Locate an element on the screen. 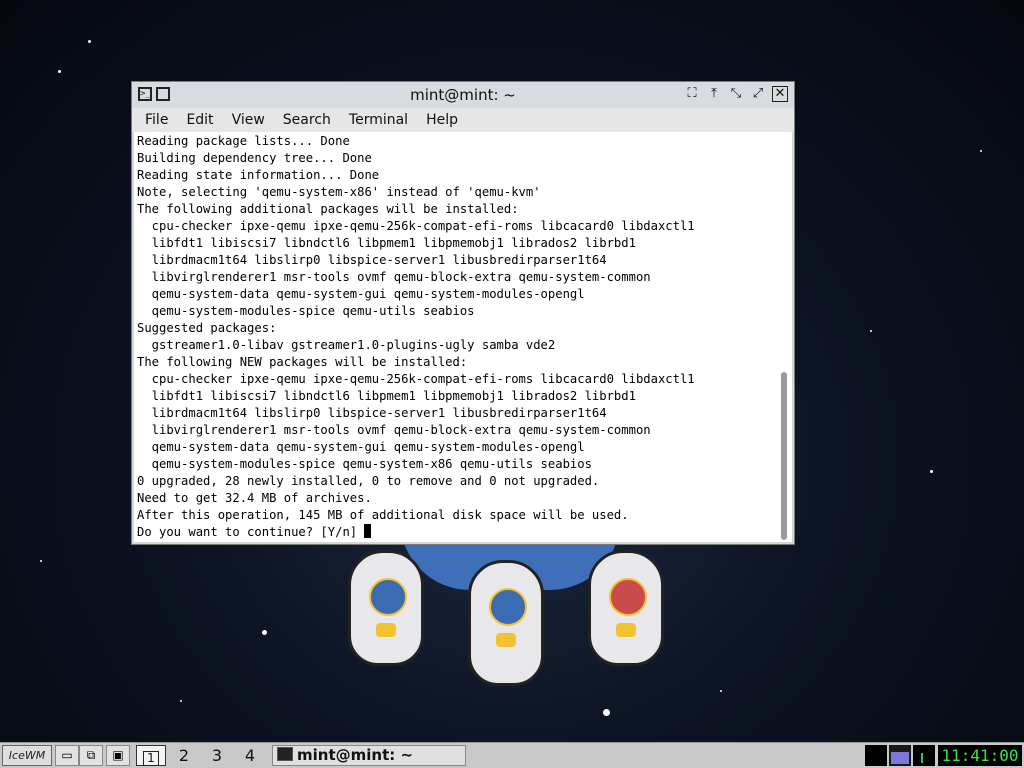  maximize-icon: ⤒ is located at coordinates (714, 94).